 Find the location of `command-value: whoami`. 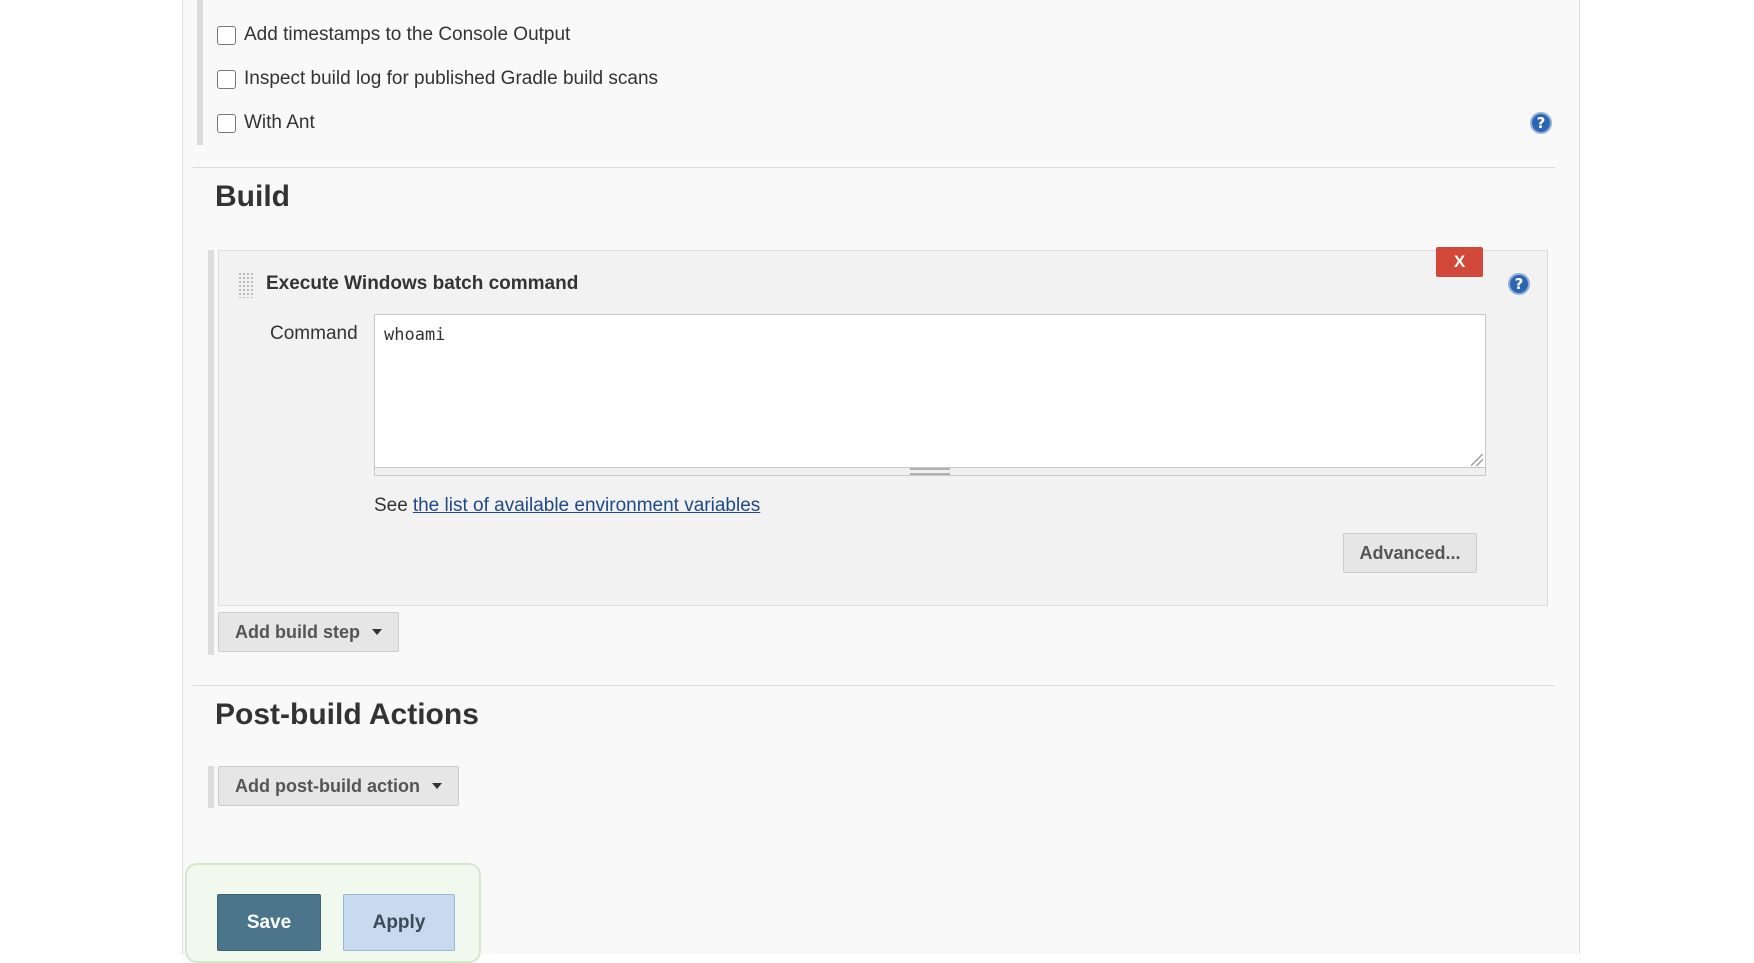

command-value: whoami is located at coordinates (415, 335).